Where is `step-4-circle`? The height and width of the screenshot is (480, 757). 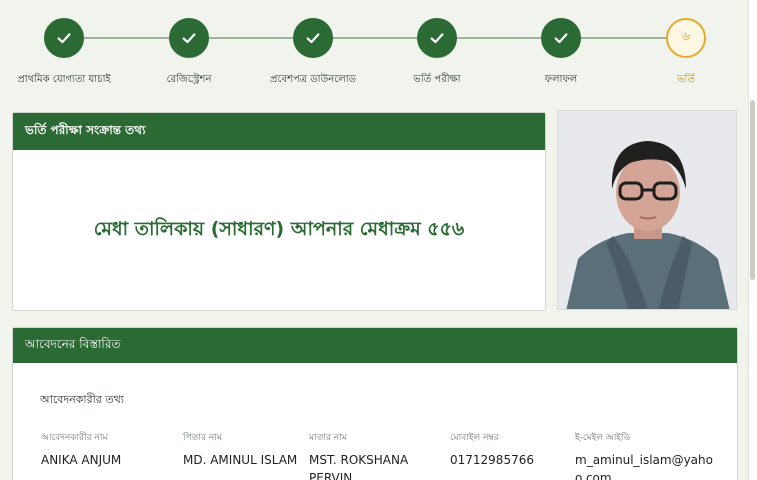 step-4-circle is located at coordinates (437, 38).